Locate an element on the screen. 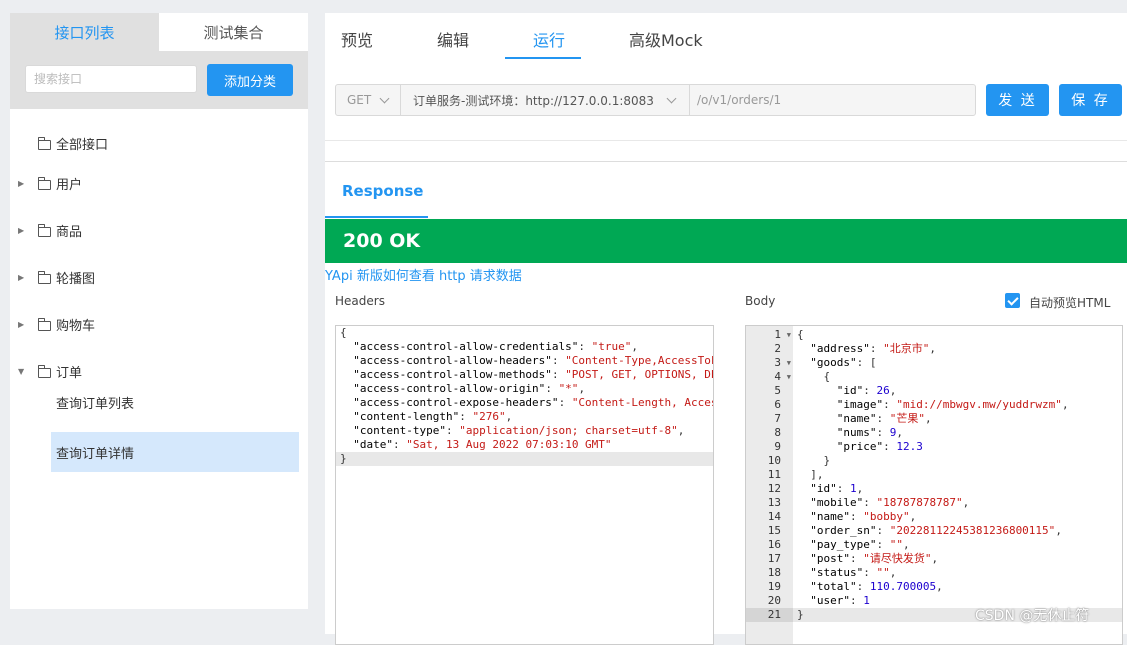 Image resolution: width=1127 pixels, height=645 pixels. code-line: "name": "芒果", is located at coordinates (884, 418).